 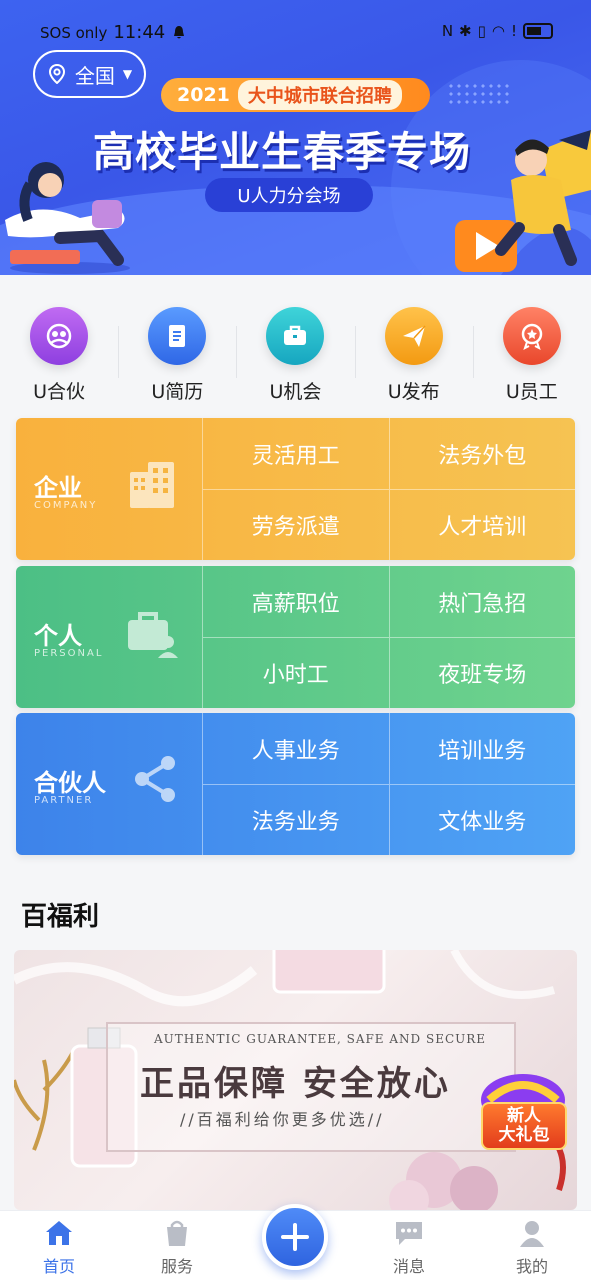 I want to click on tab-home: 首页, so click(x=59, y=1247).